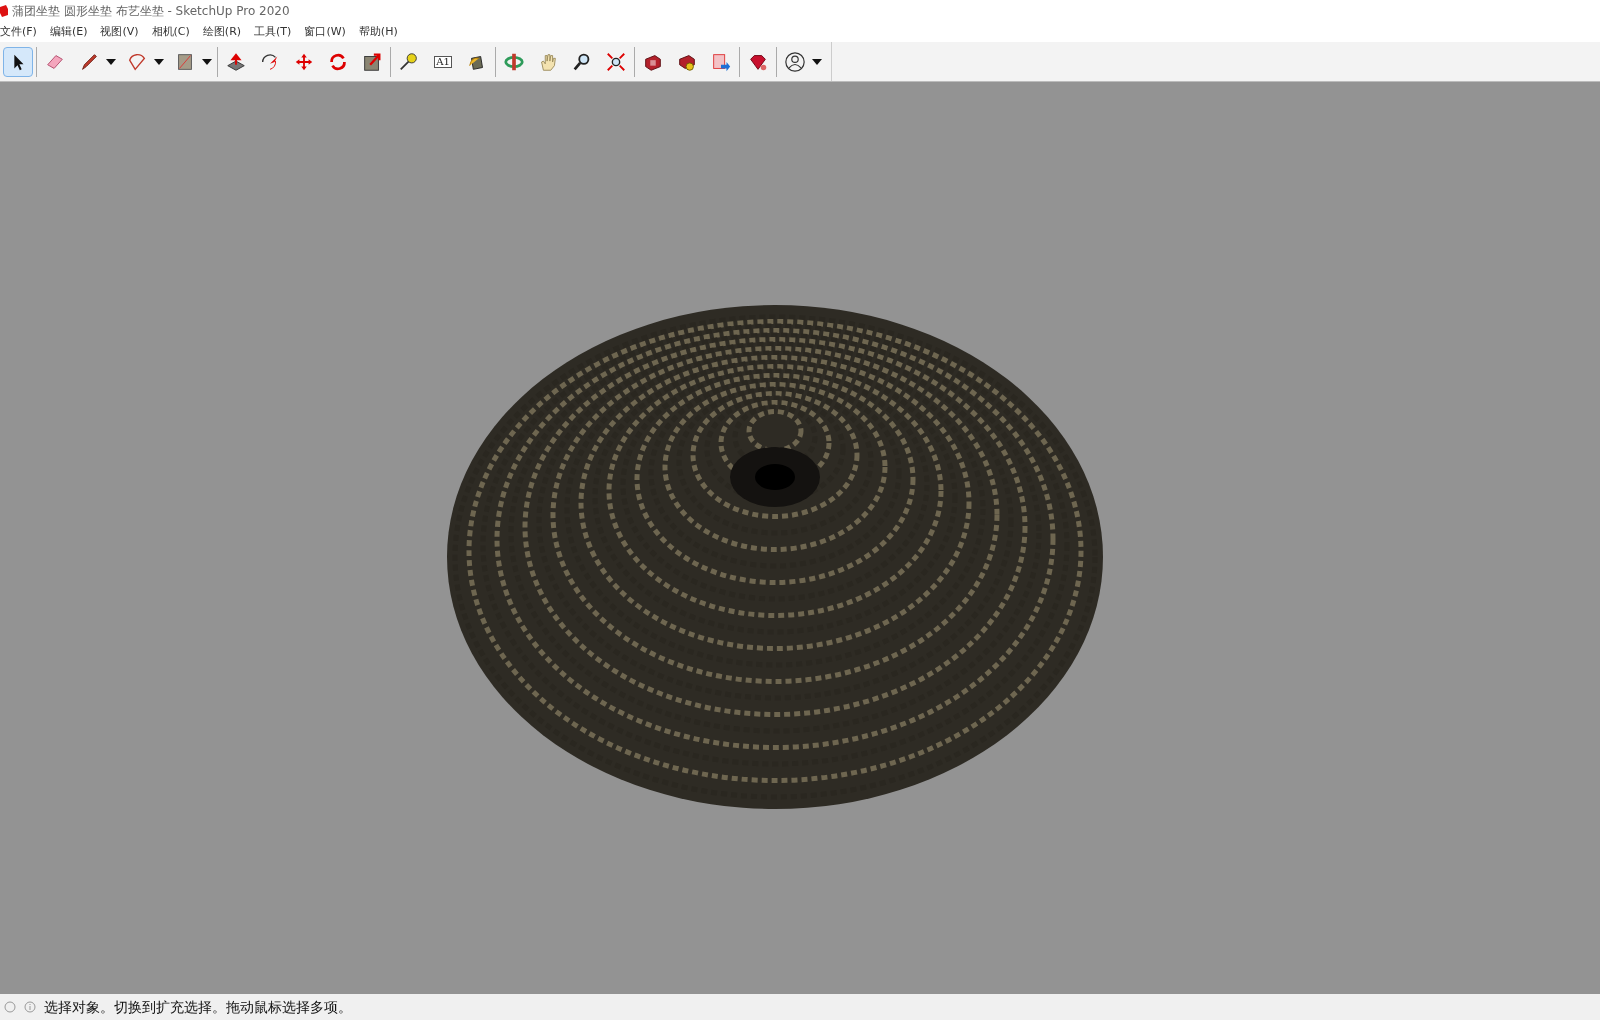  Describe the element at coordinates (273, 32) in the screenshot. I see `menu-item: 工具(T)` at that location.